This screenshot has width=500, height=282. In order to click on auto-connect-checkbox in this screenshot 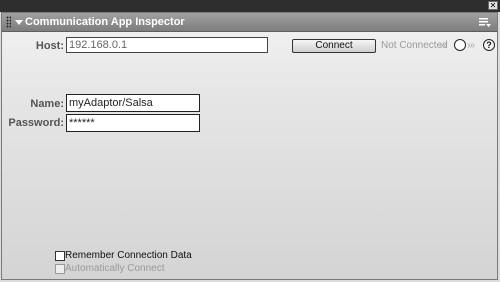, I will do `click(60, 269)`.